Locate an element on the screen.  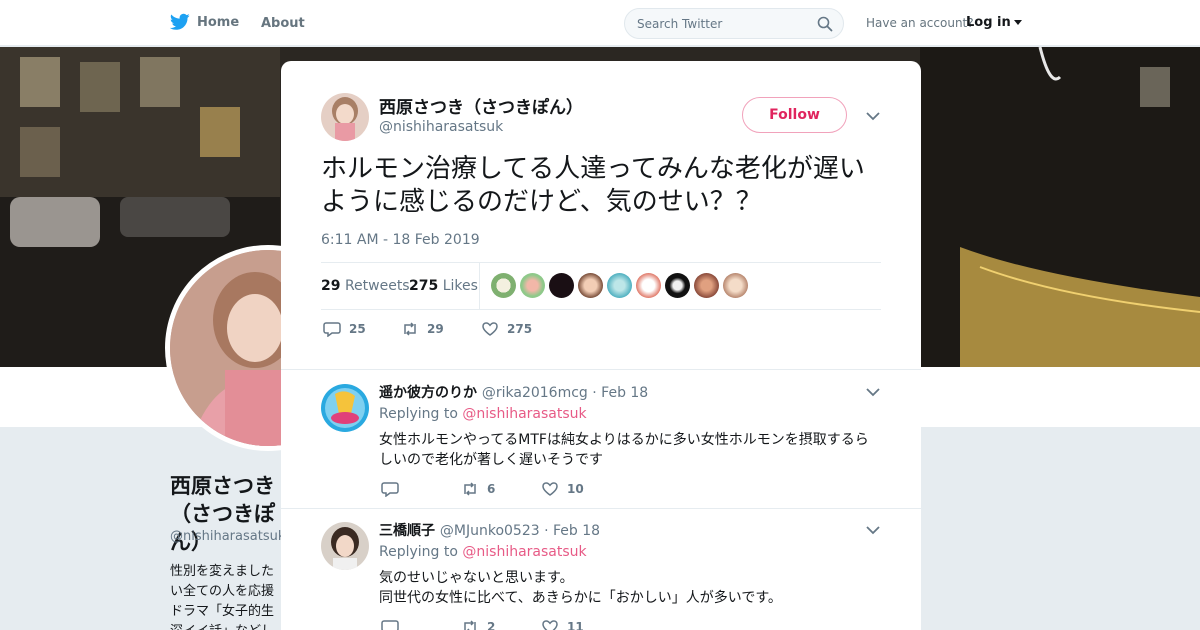
bio-line: い全ての人を応援 is located at coordinates (222, 591).